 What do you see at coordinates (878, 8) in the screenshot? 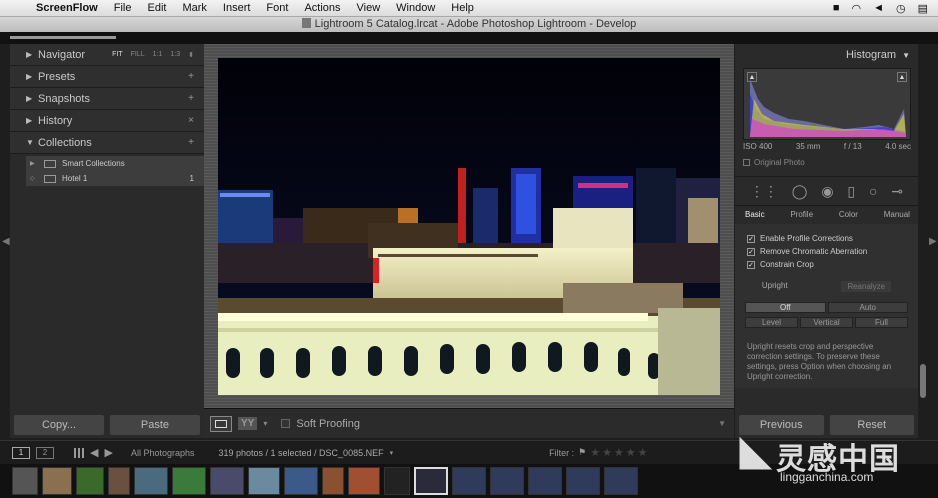
I see `volume-icon: ◄` at bounding box center [878, 8].